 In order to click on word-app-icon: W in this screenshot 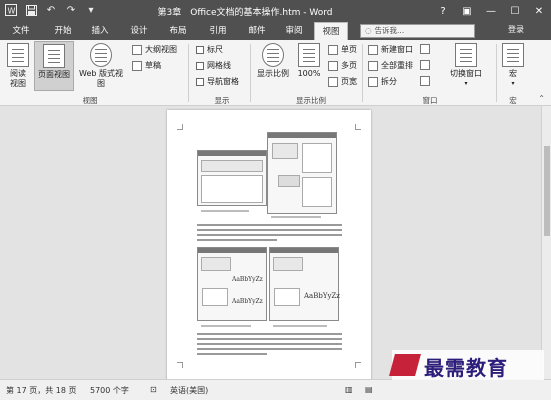, I will do `click(11, 10)`.